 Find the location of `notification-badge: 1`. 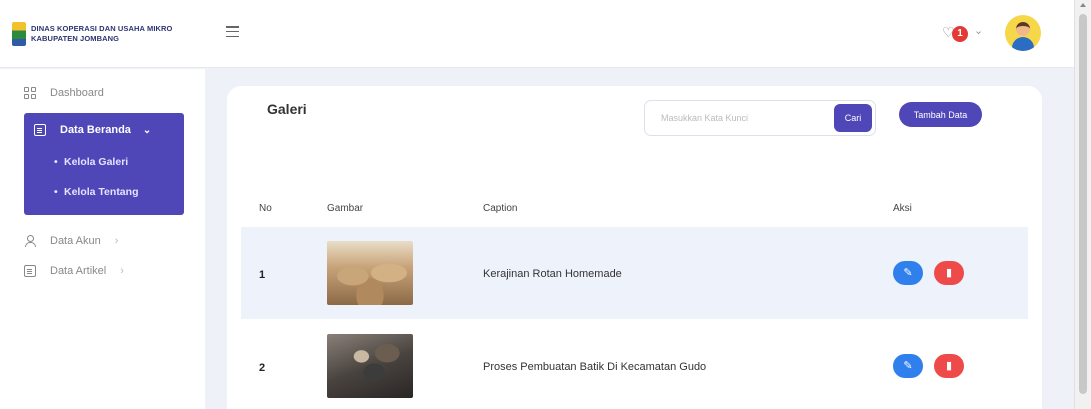

notification-badge: 1 is located at coordinates (960, 34).